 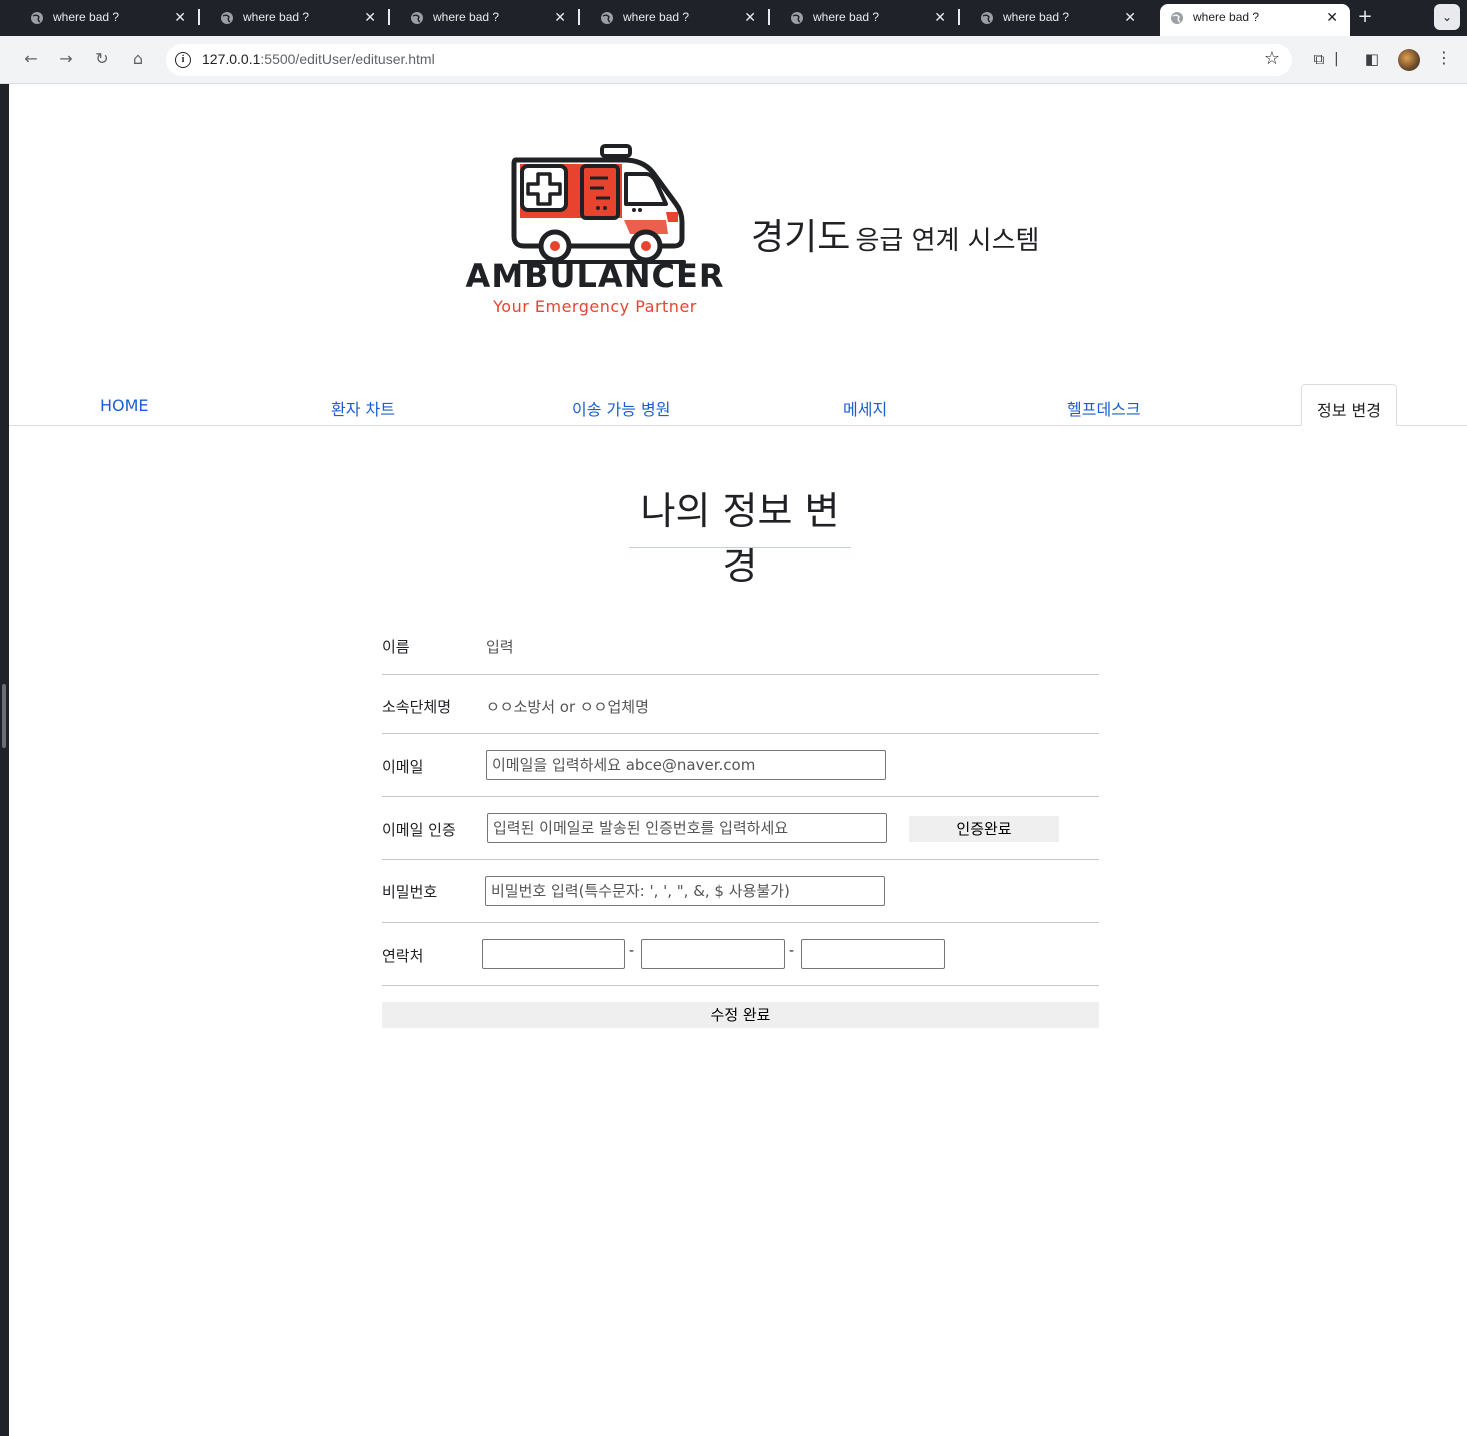 I want to click on bookmark-star-icon: ☆, so click(x=1272, y=58).